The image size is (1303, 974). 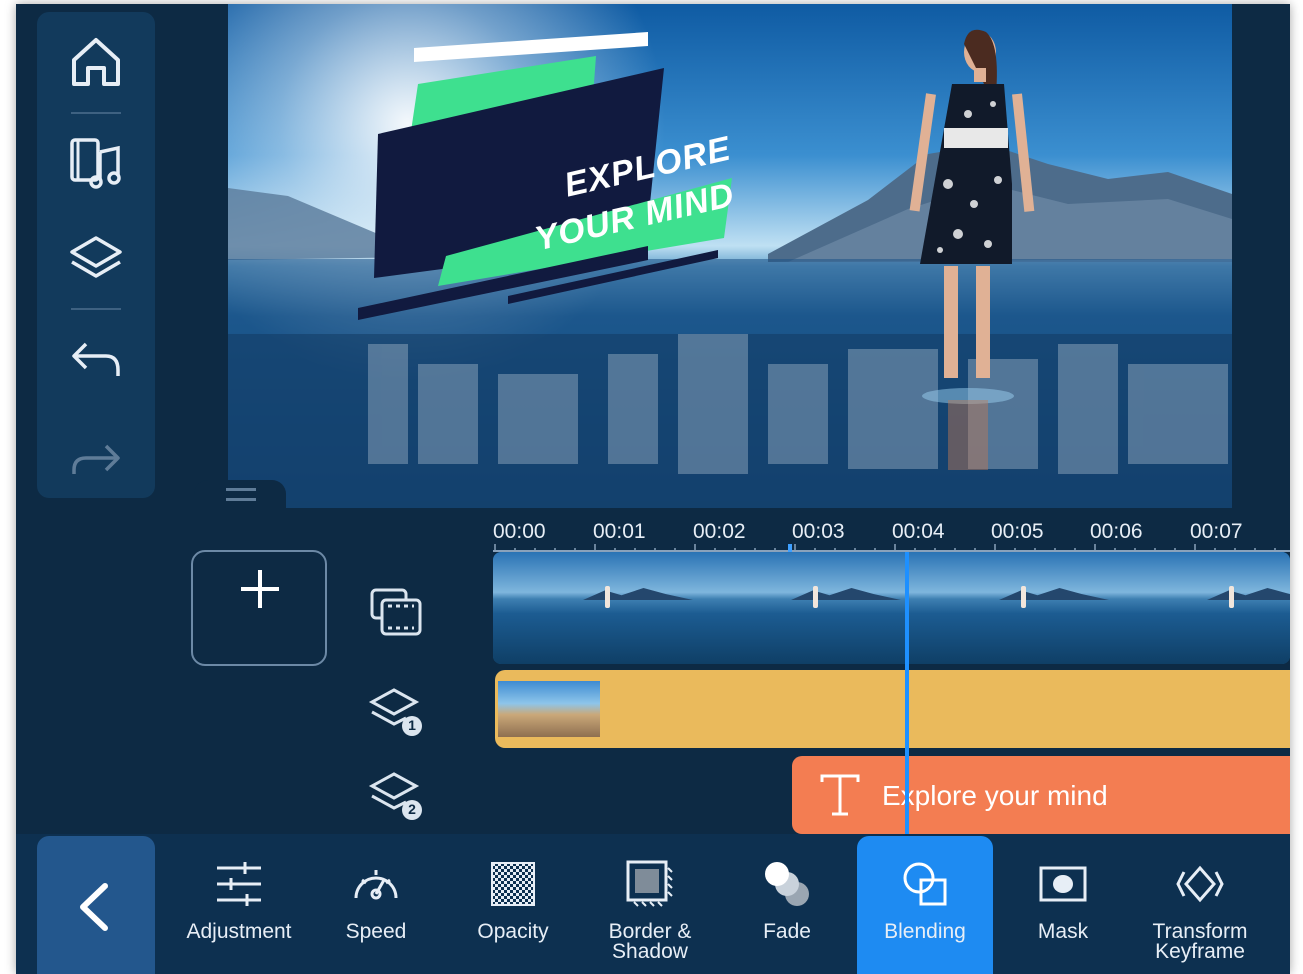 I want to click on text-icon, so click(x=840, y=795).